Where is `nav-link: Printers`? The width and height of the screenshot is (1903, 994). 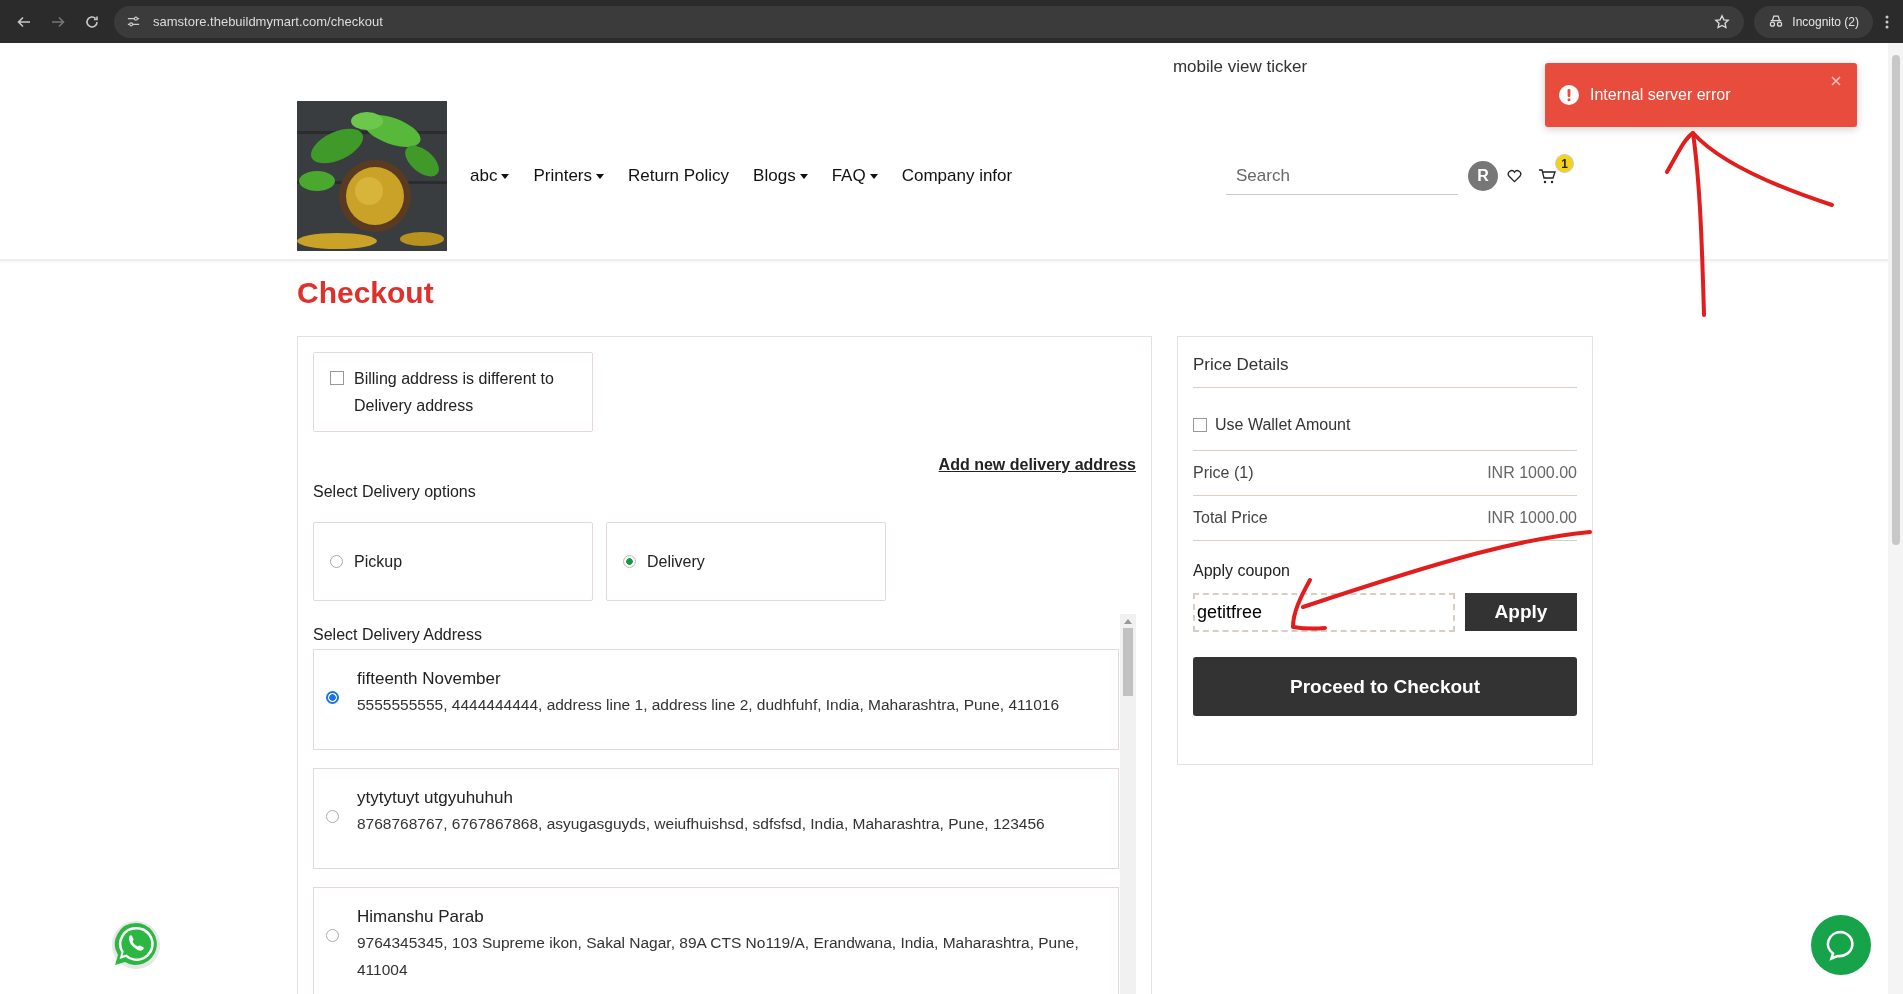
nav-link: Printers is located at coordinates (568, 176).